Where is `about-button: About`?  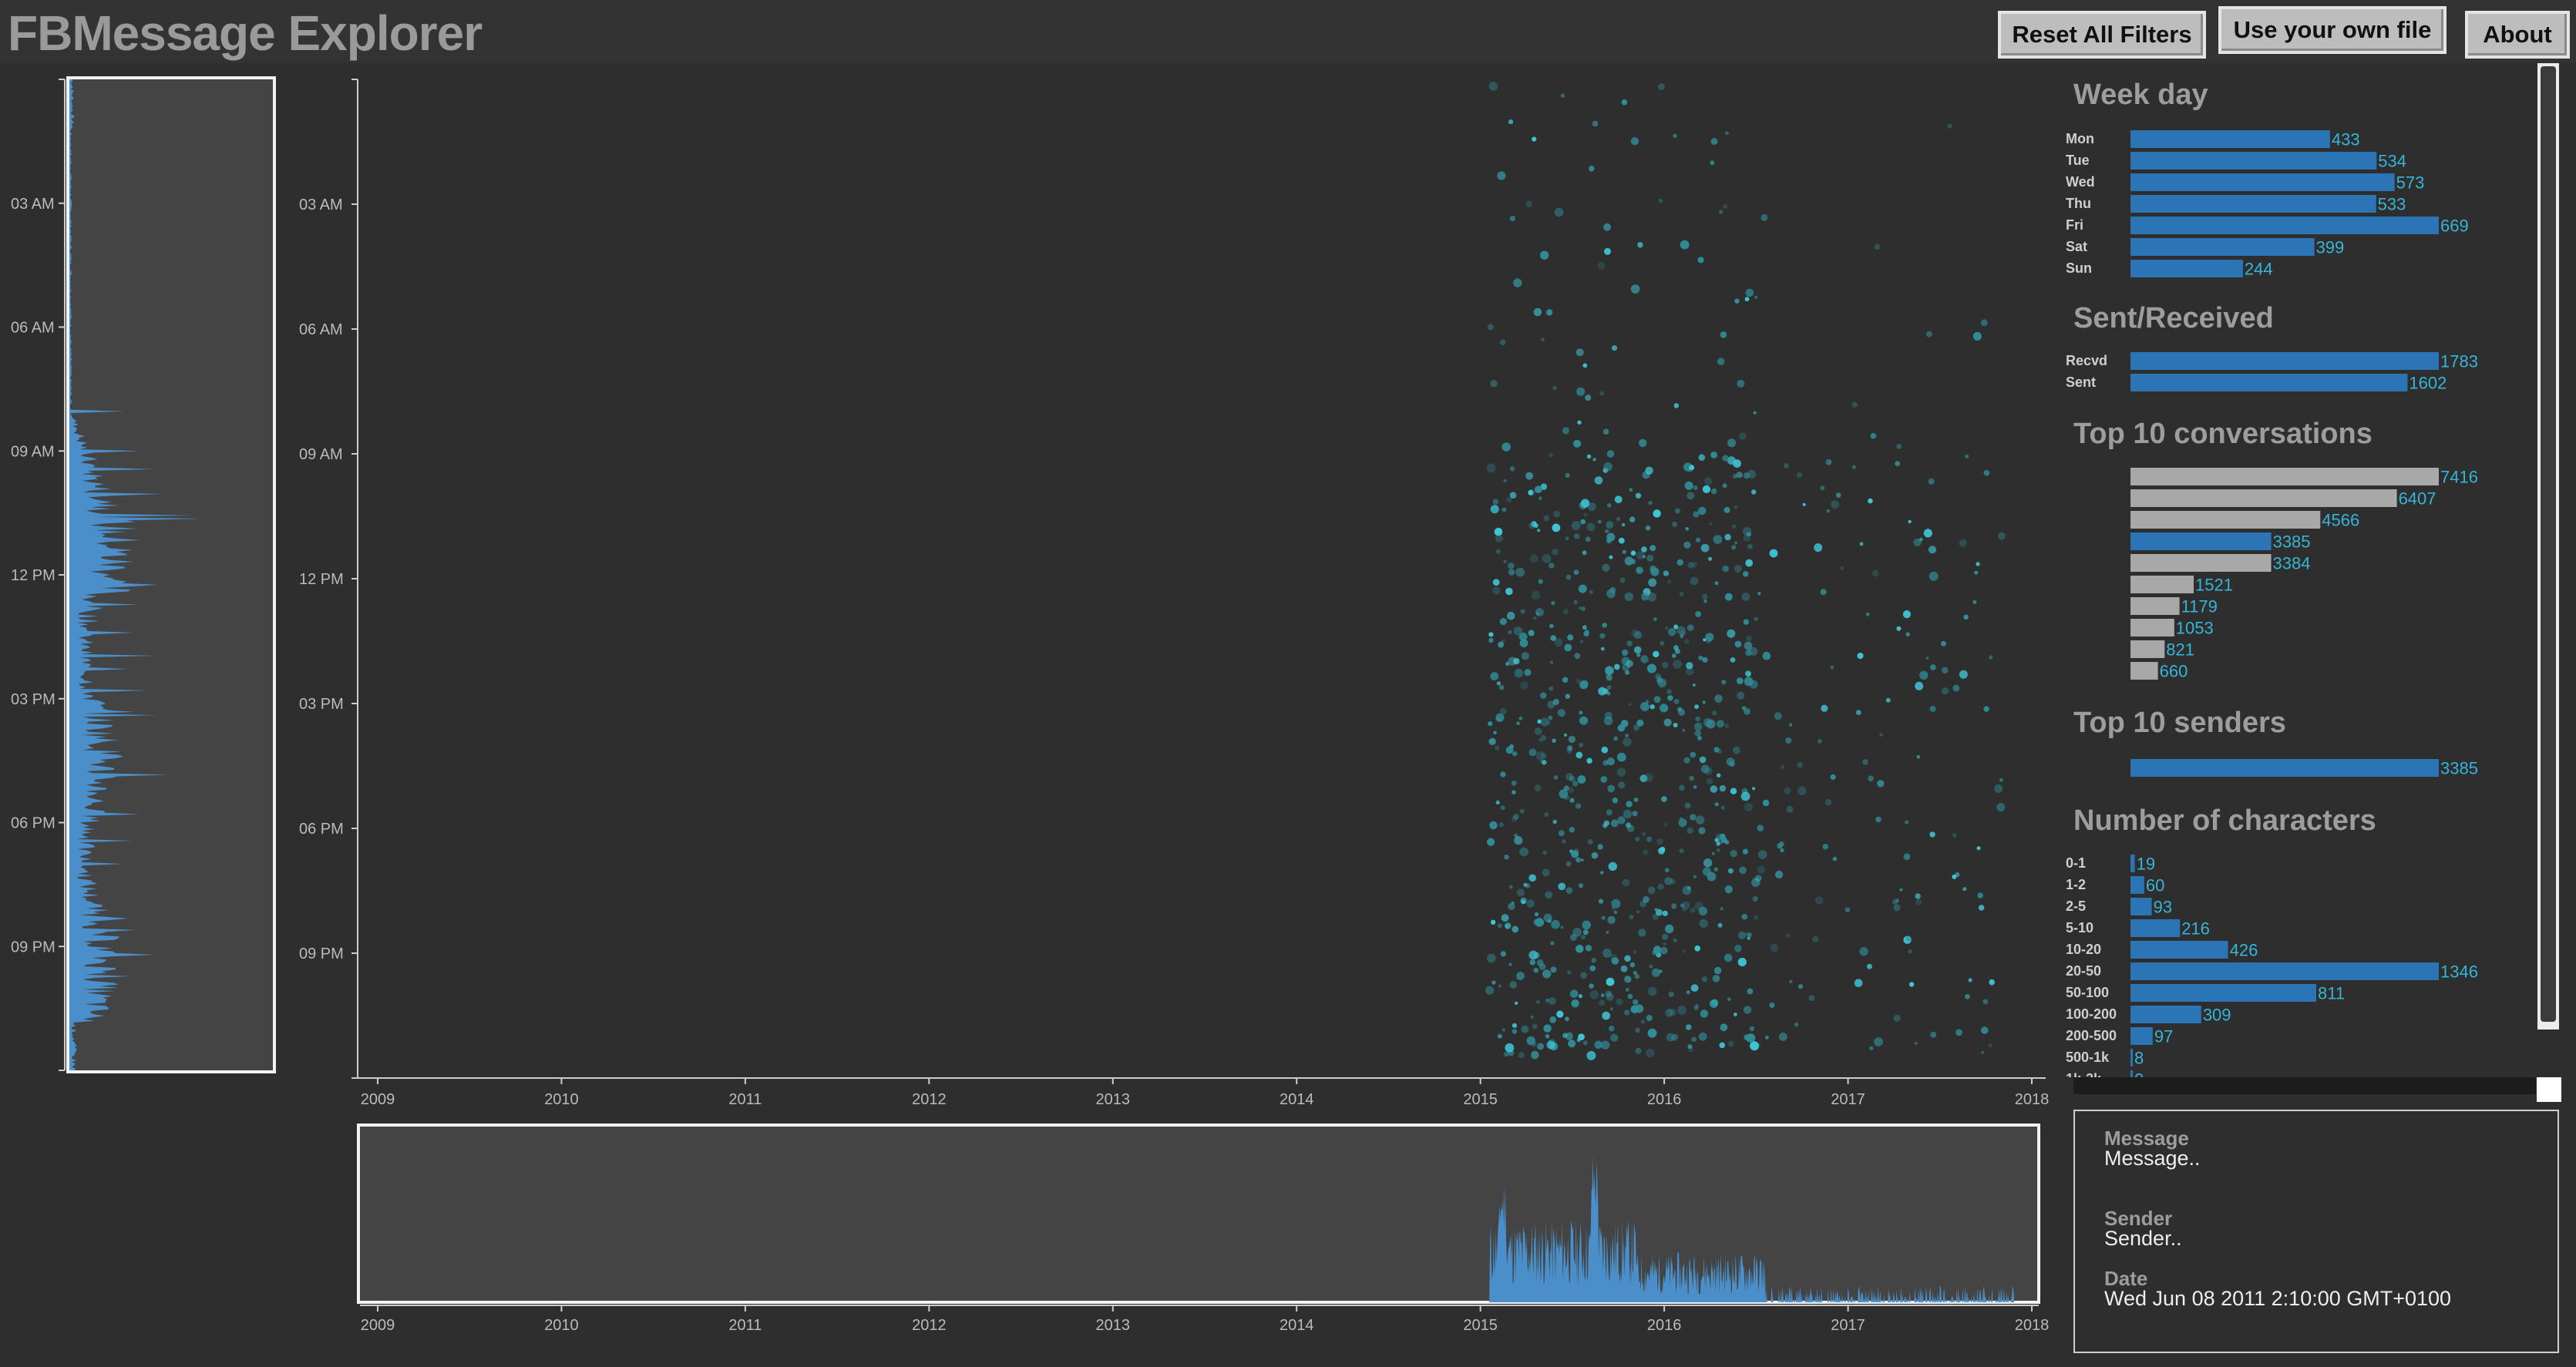 about-button: About is located at coordinates (2517, 35).